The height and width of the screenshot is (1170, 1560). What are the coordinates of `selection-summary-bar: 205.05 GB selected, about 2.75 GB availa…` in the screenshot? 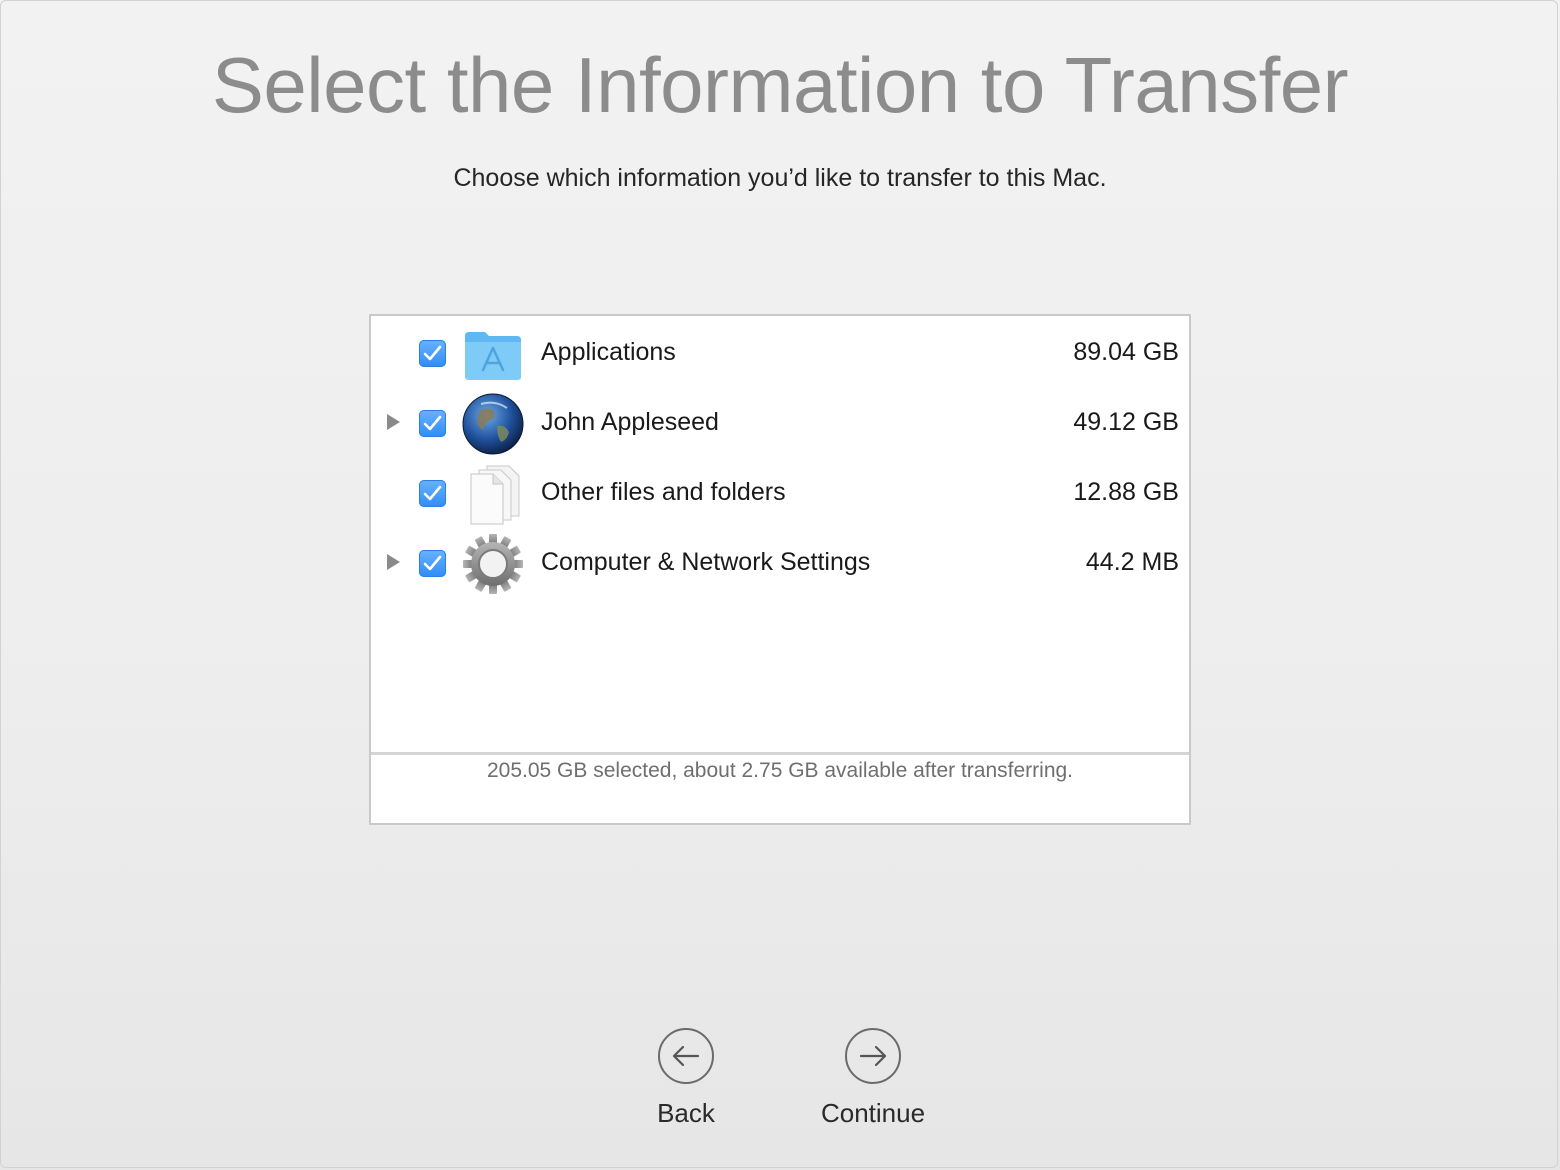 It's located at (780, 787).